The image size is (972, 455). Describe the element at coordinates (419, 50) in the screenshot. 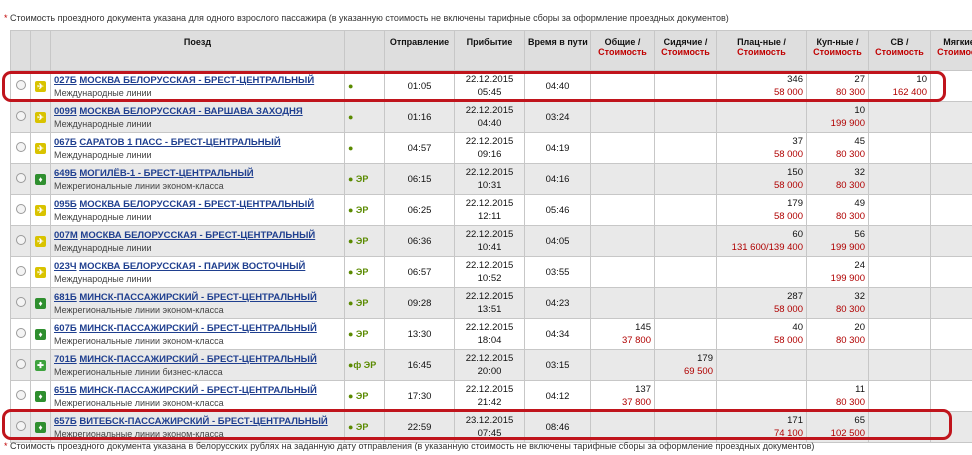

I see `header-departure: Отправление` at that location.